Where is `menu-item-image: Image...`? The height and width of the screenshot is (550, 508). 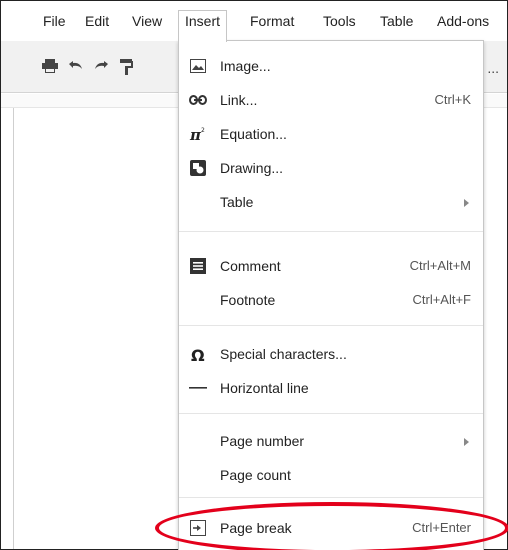 menu-item-image: Image... is located at coordinates (331, 66).